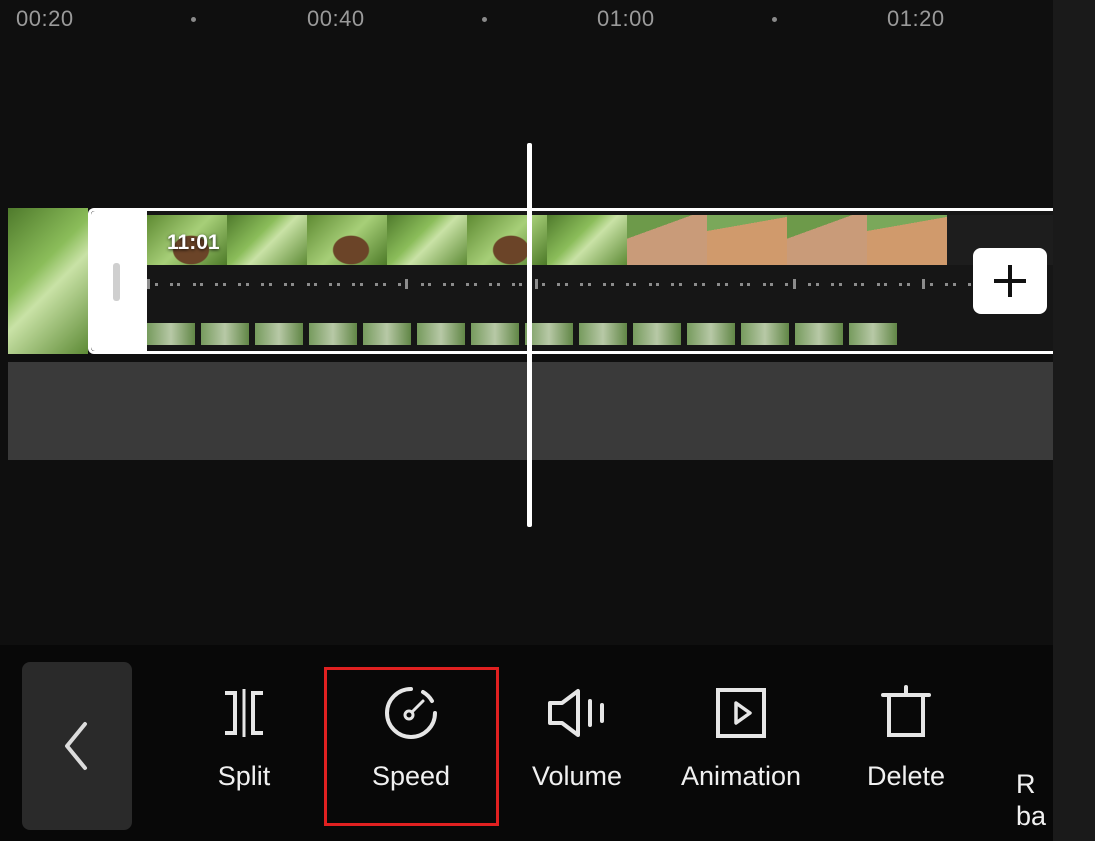 Image resolution: width=1095 pixels, height=841 pixels. What do you see at coordinates (600, 240) in the screenshot?
I see `clip-thumbnails` at bounding box center [600, 240].